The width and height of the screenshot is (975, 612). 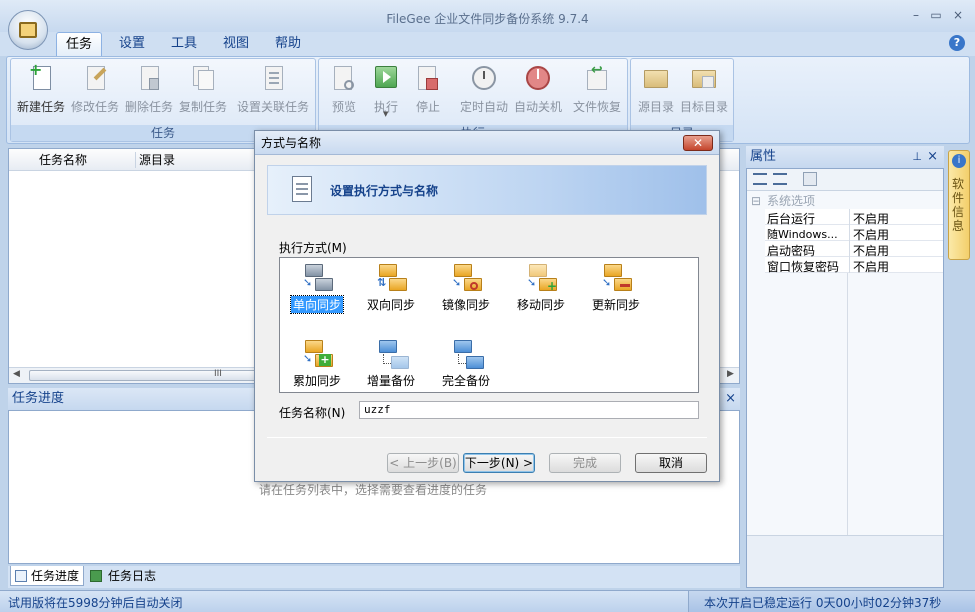 I want to click on task-name-label: 任务名称(N), so click(x=312, y=413).